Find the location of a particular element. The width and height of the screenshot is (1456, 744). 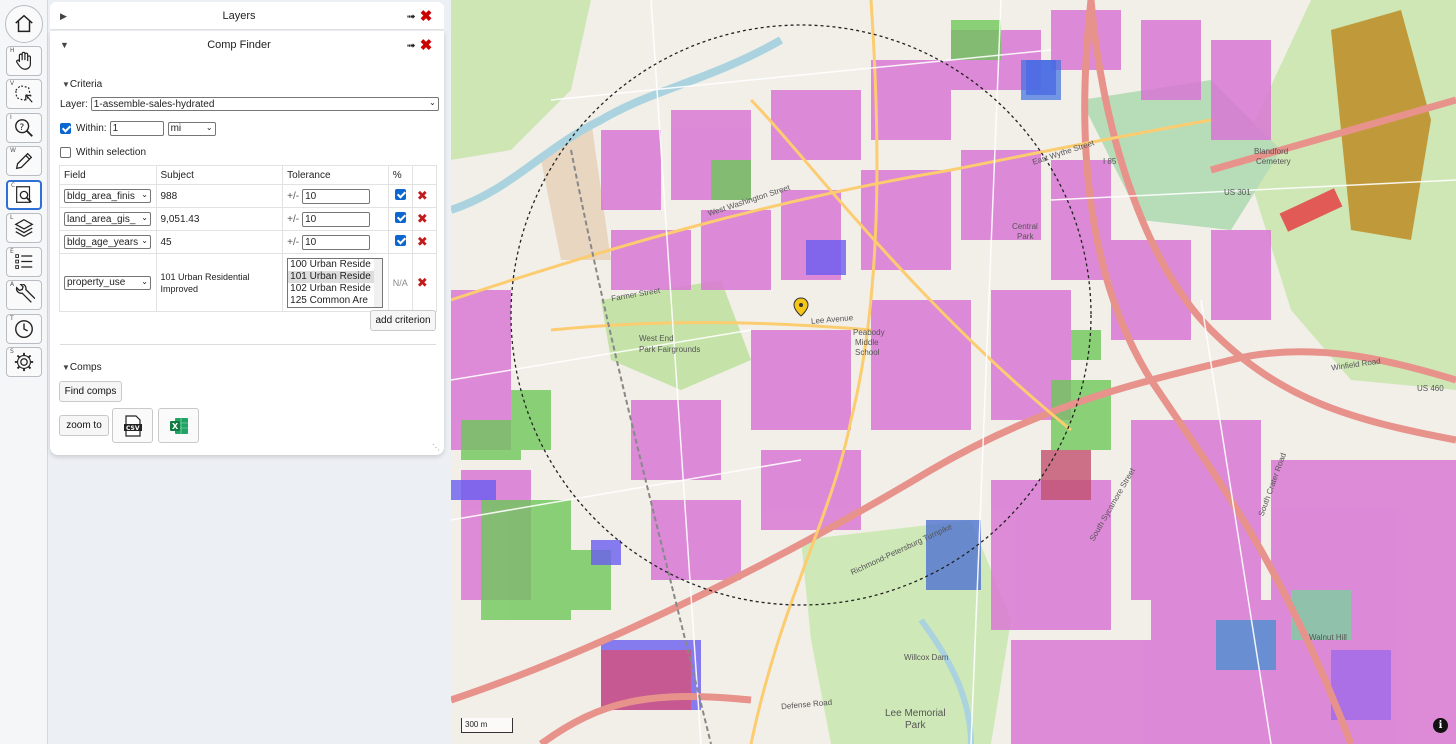

identify-button: I ? is located at coordinates (24, 128).